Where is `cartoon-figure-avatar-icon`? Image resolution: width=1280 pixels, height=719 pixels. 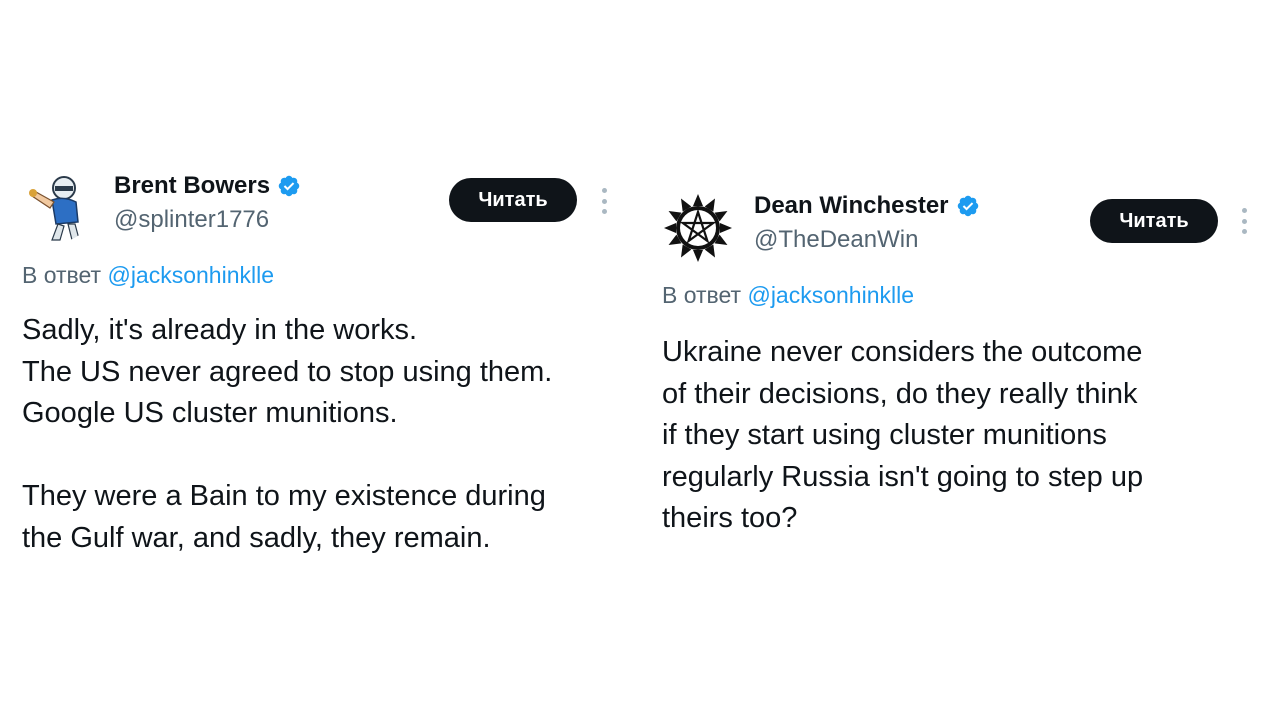 cartoon-figure-avatar-icon is located at coordinates (58, 206).